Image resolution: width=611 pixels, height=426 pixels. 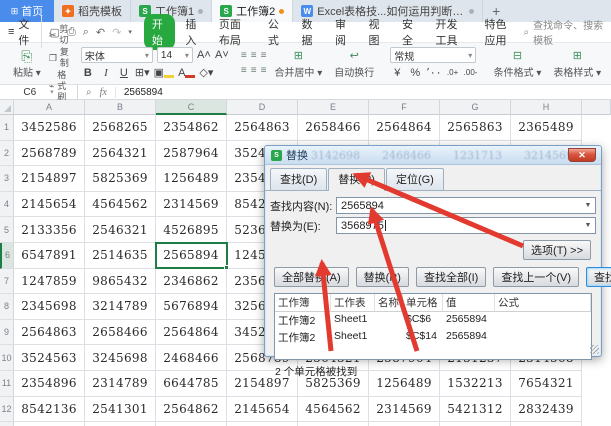 I want to click on row-header-9: 9, so click(x=7, y=332).